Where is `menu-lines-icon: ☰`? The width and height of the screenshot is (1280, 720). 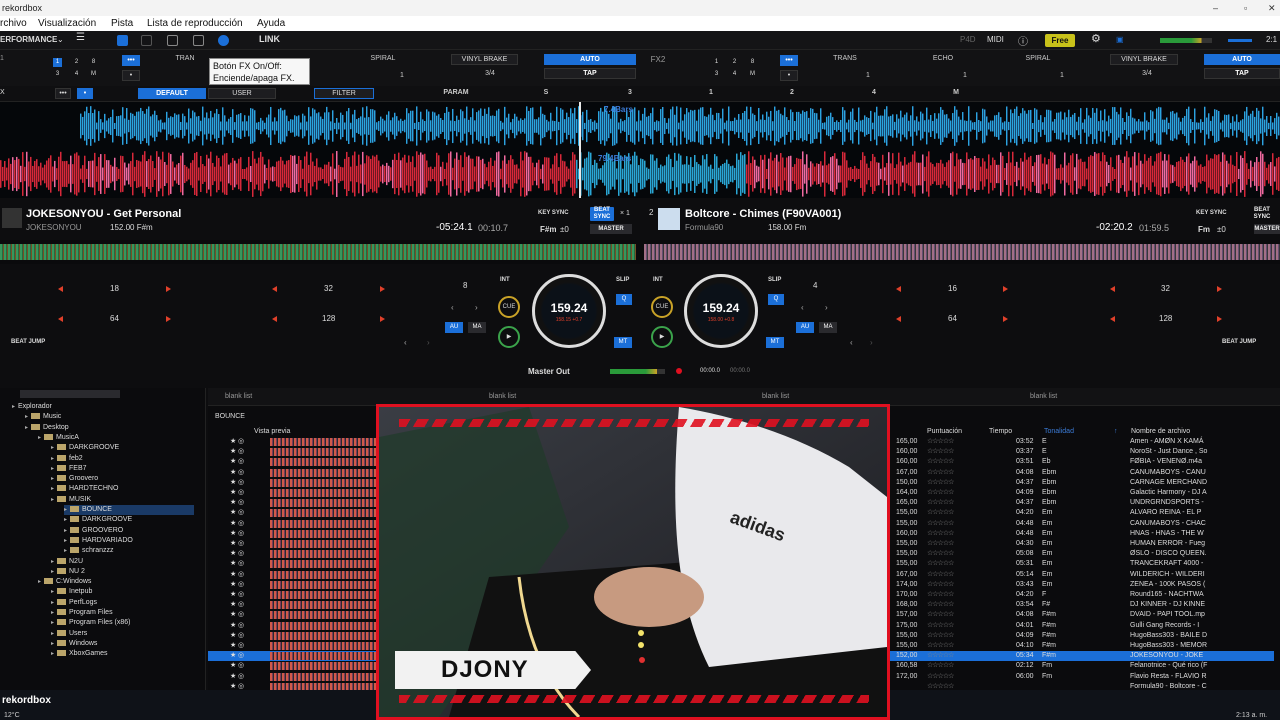 menu-lines-icon: ☰ is located at coordinates (80, 37).